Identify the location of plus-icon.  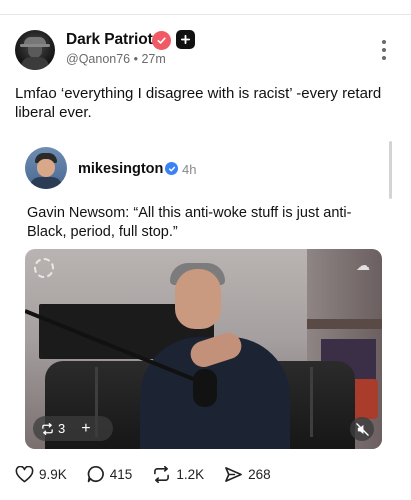
(185, 39).